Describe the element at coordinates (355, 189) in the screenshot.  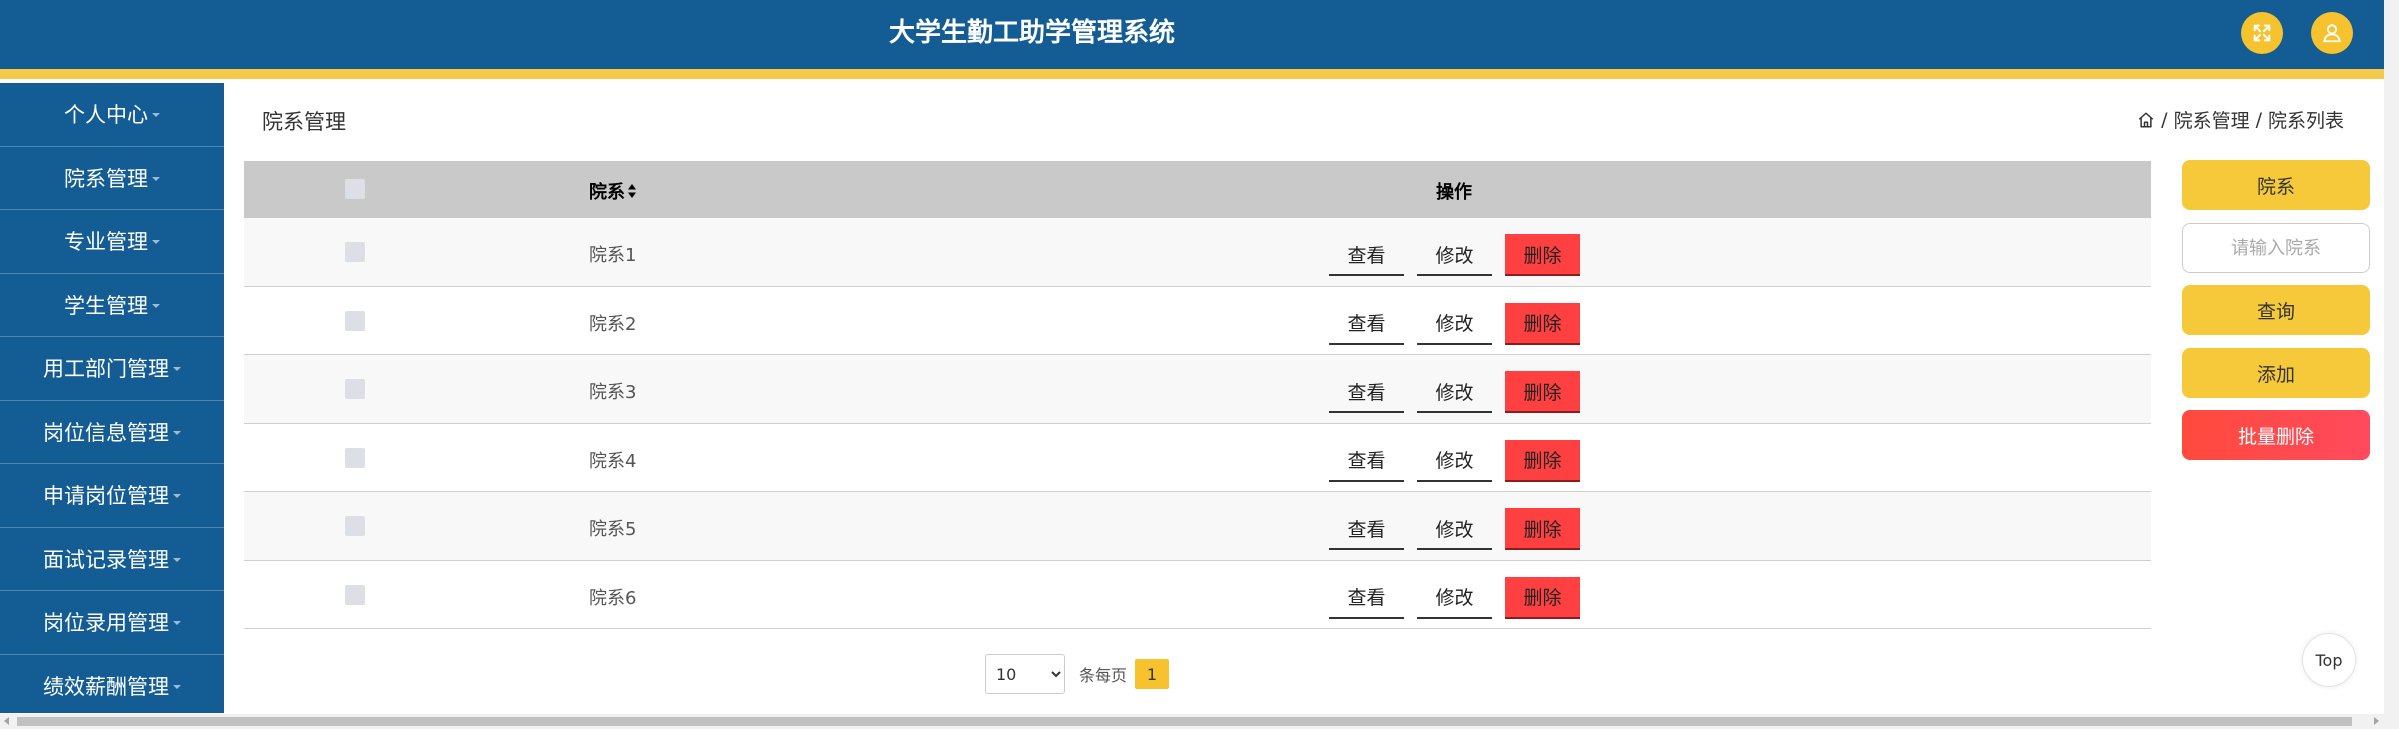
I see `select-all-checkbox` at that location.